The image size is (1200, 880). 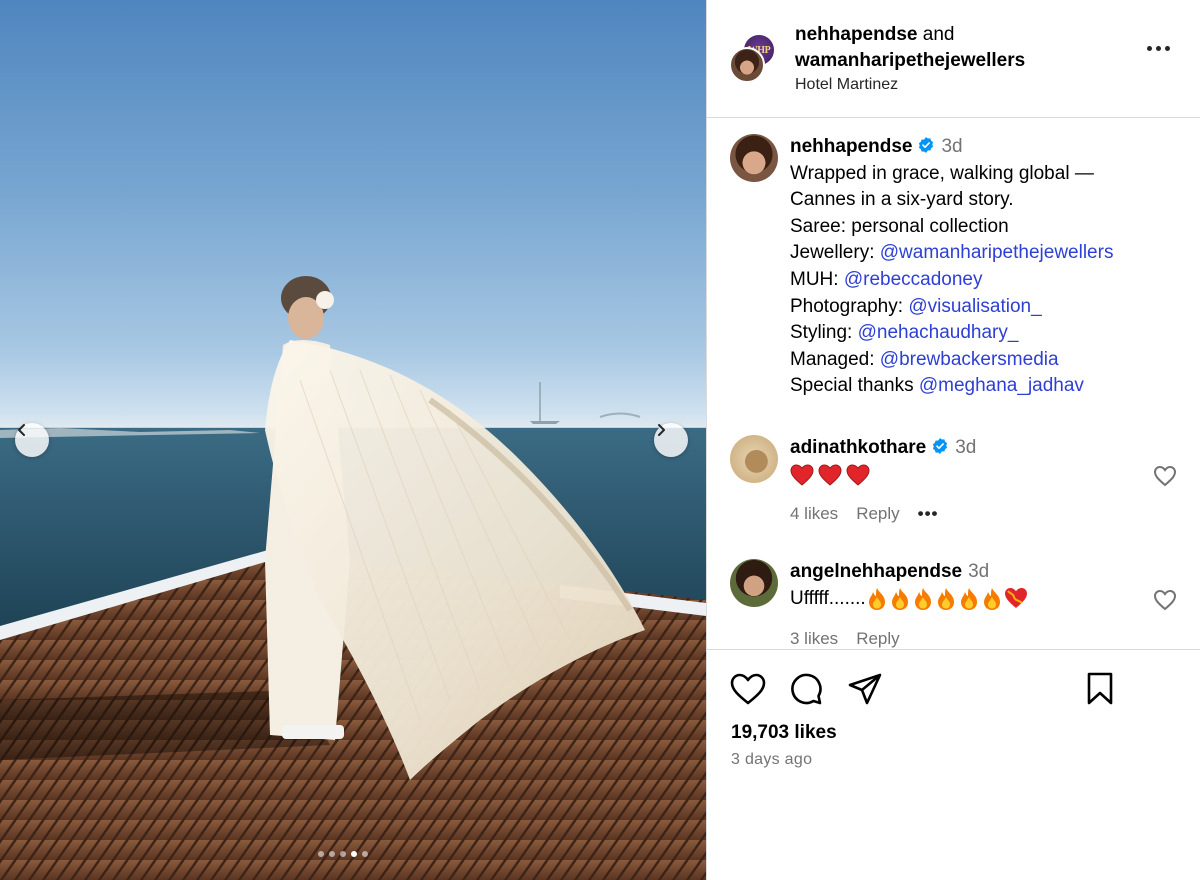 I want to click on comment-likes: 3 likes, so click(x=814, y=639).